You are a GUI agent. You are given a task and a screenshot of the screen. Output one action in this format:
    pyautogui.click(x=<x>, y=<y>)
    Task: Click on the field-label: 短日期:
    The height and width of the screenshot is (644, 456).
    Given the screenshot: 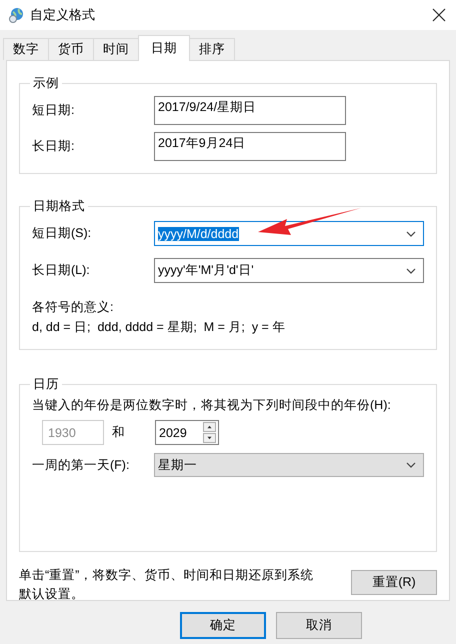 What is the action you would take?
    pyautogui.click(x=54, y=110)
    